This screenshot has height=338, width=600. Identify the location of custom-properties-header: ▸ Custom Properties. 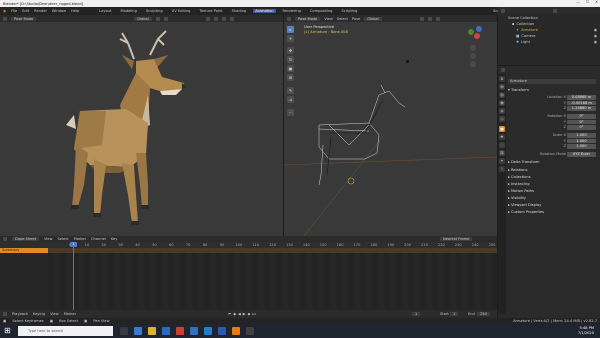
(553, 212).